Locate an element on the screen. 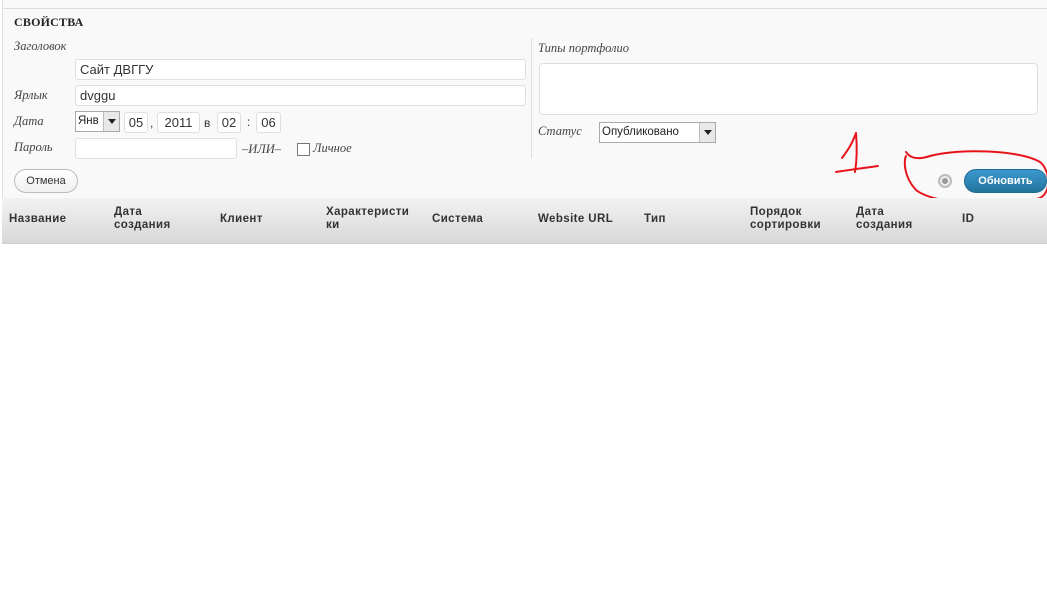 The image size is (1047, 600). column-header-line1: Характеристи is located at coordinates (368, 212).